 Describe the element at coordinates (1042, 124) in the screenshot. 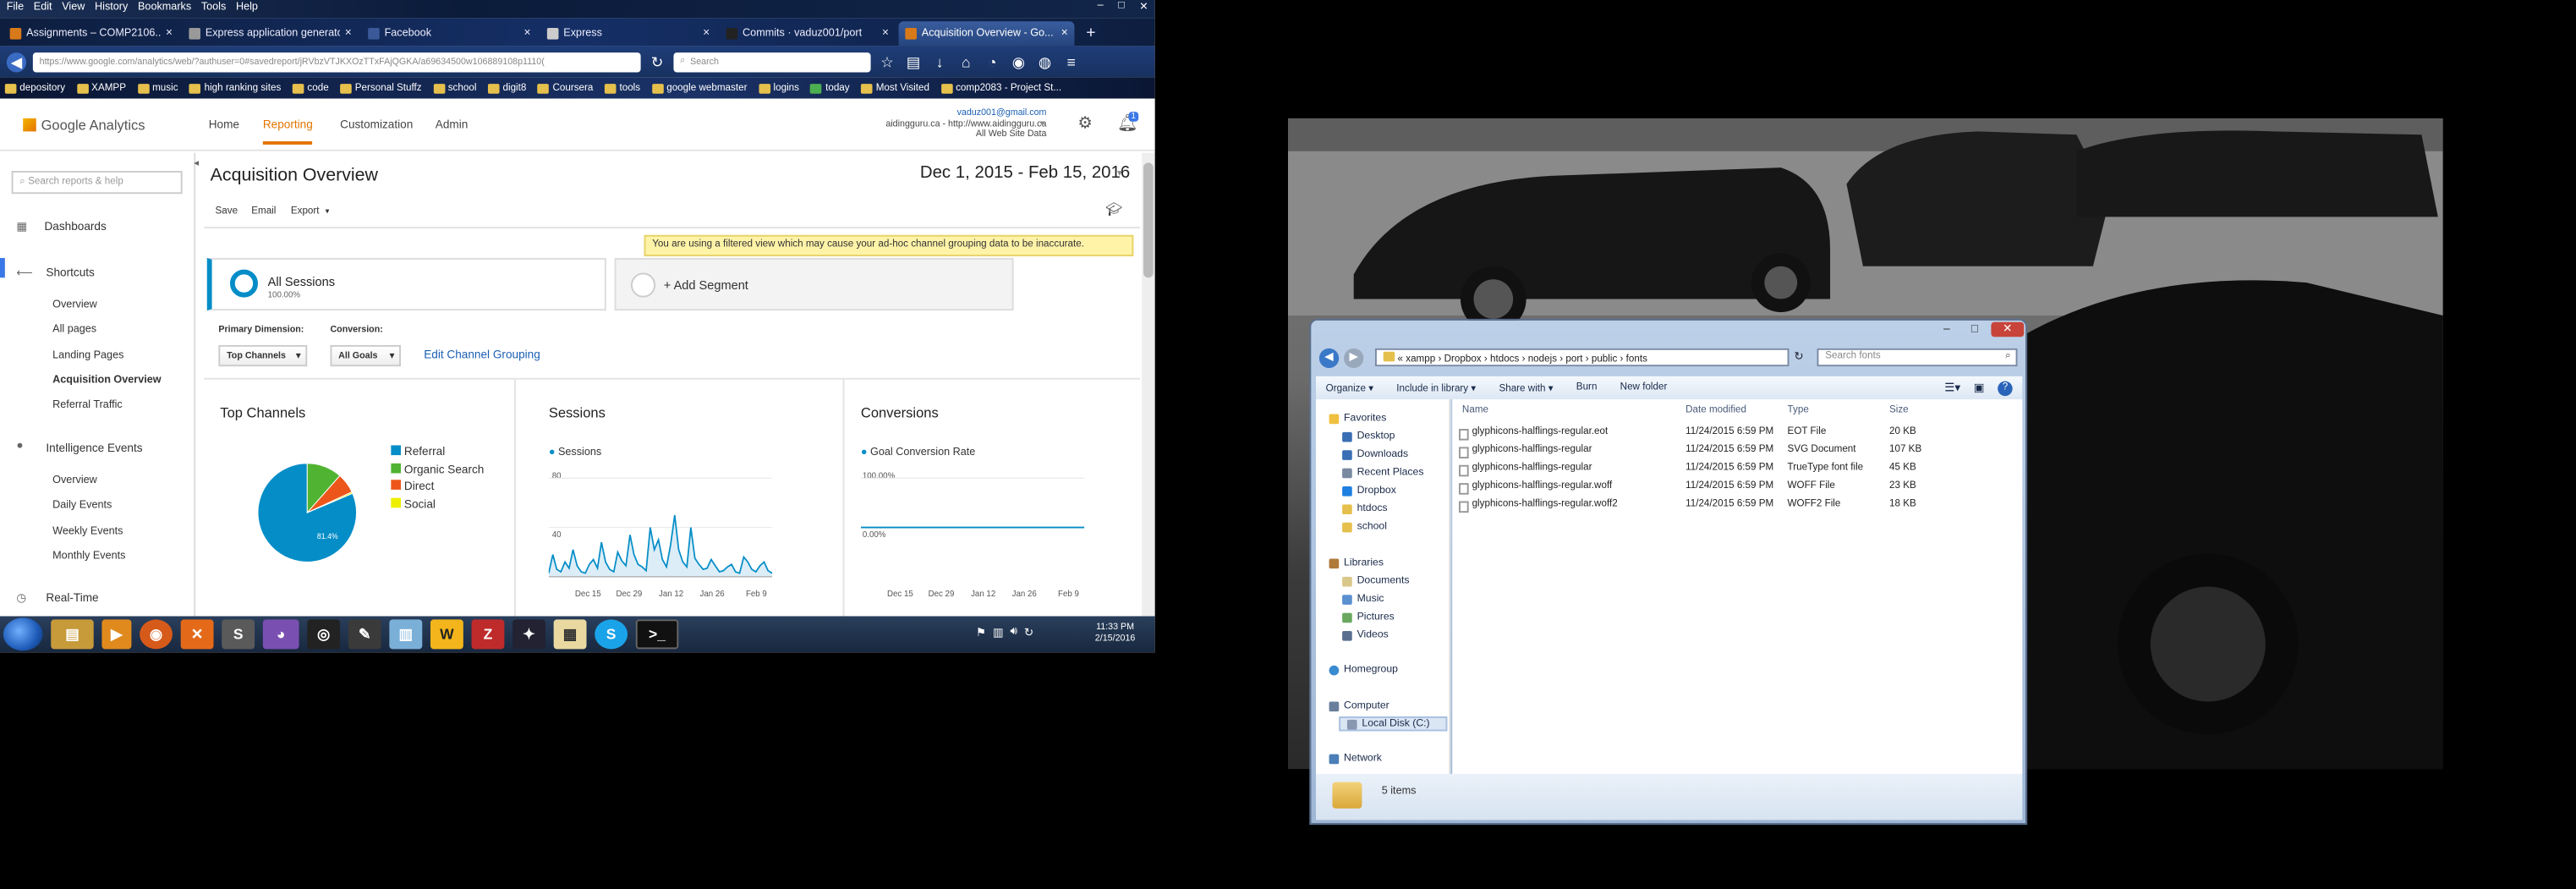

I see `chevron-down-icon: ▾` at that location.